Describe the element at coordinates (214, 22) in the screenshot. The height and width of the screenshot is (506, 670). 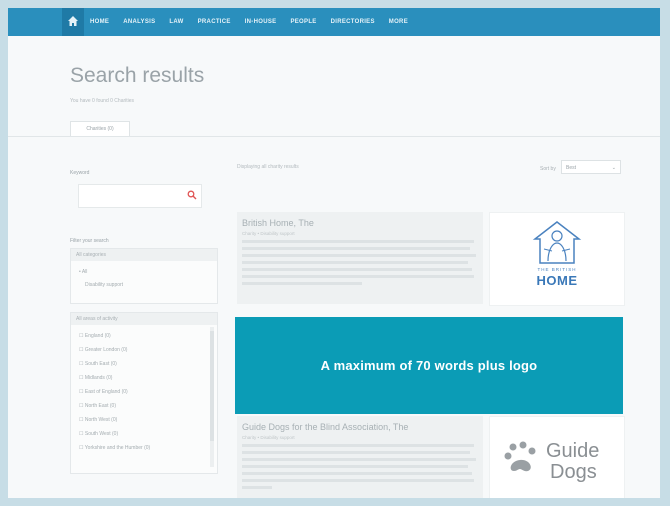
I see `nav-item-practice: PRACTICE` at that location.